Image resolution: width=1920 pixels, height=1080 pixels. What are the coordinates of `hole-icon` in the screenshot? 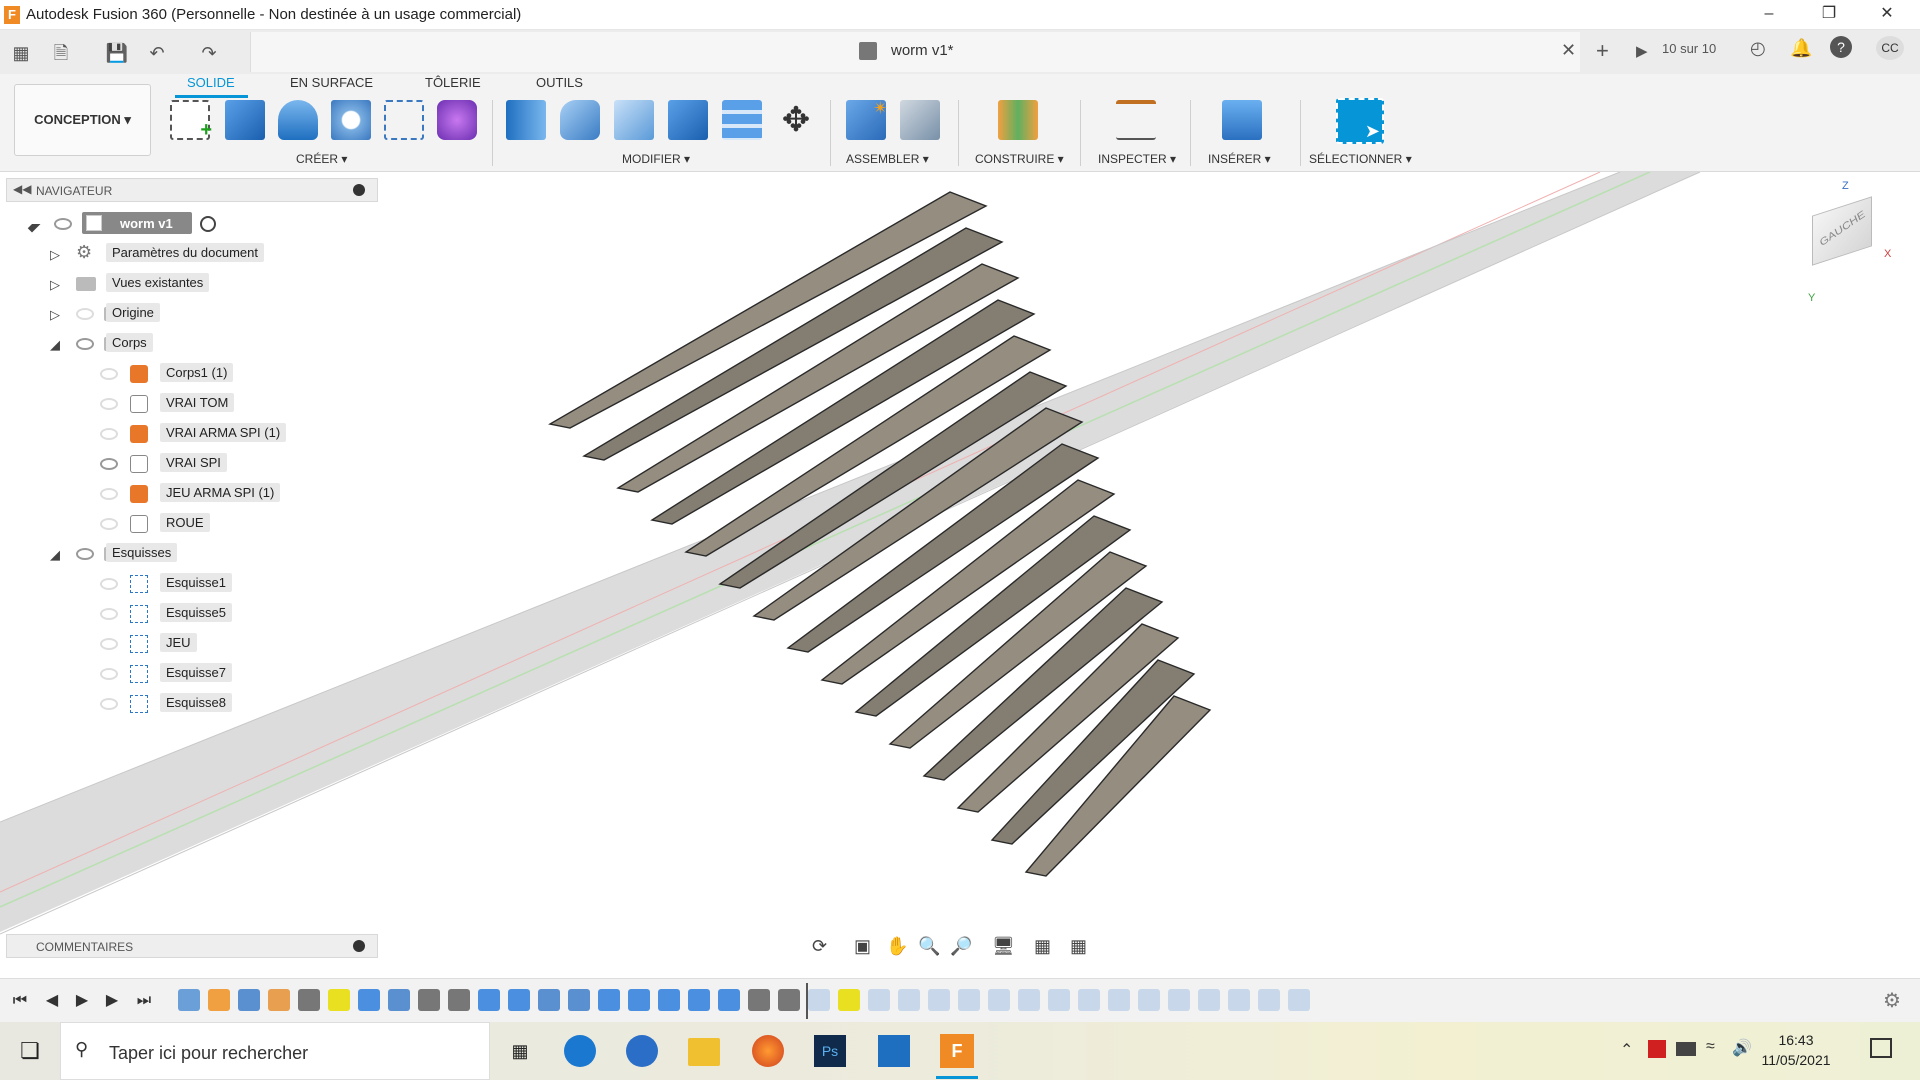 It's located at (351, 120).